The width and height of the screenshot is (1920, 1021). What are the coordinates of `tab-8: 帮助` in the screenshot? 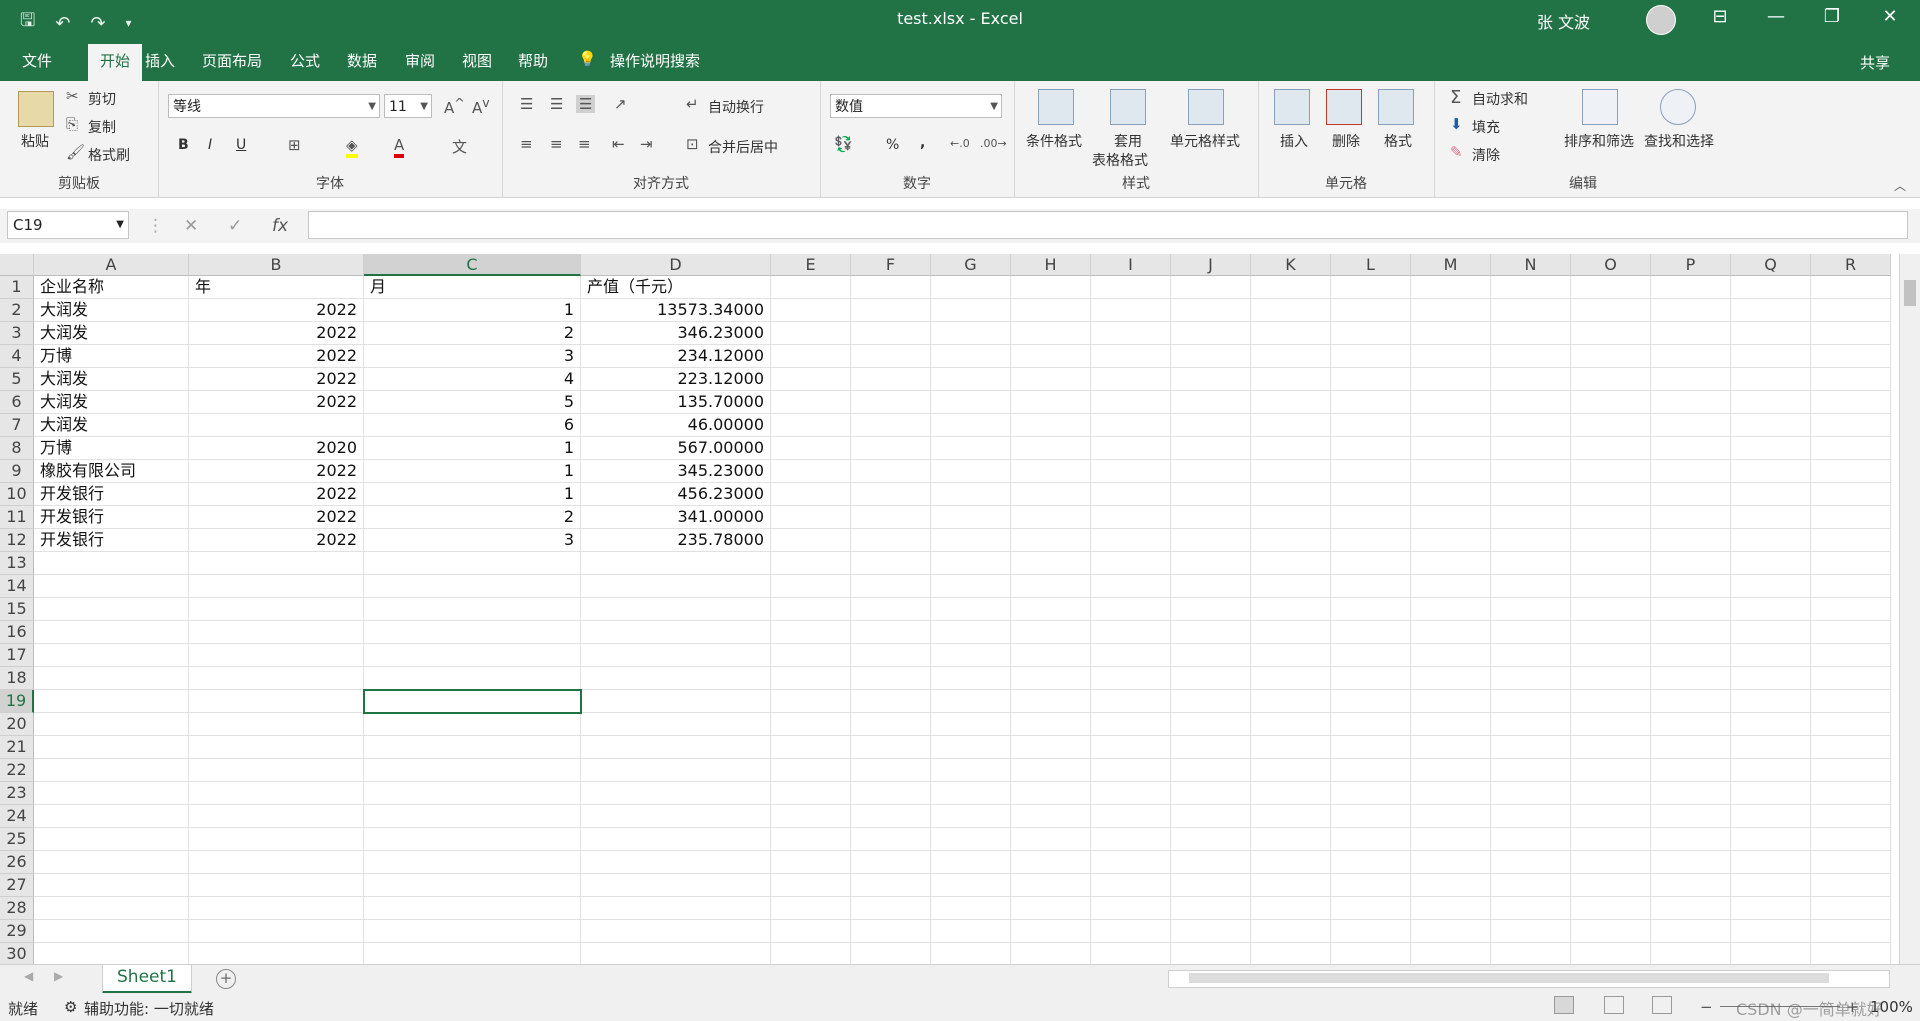 It's located at (533, 60).